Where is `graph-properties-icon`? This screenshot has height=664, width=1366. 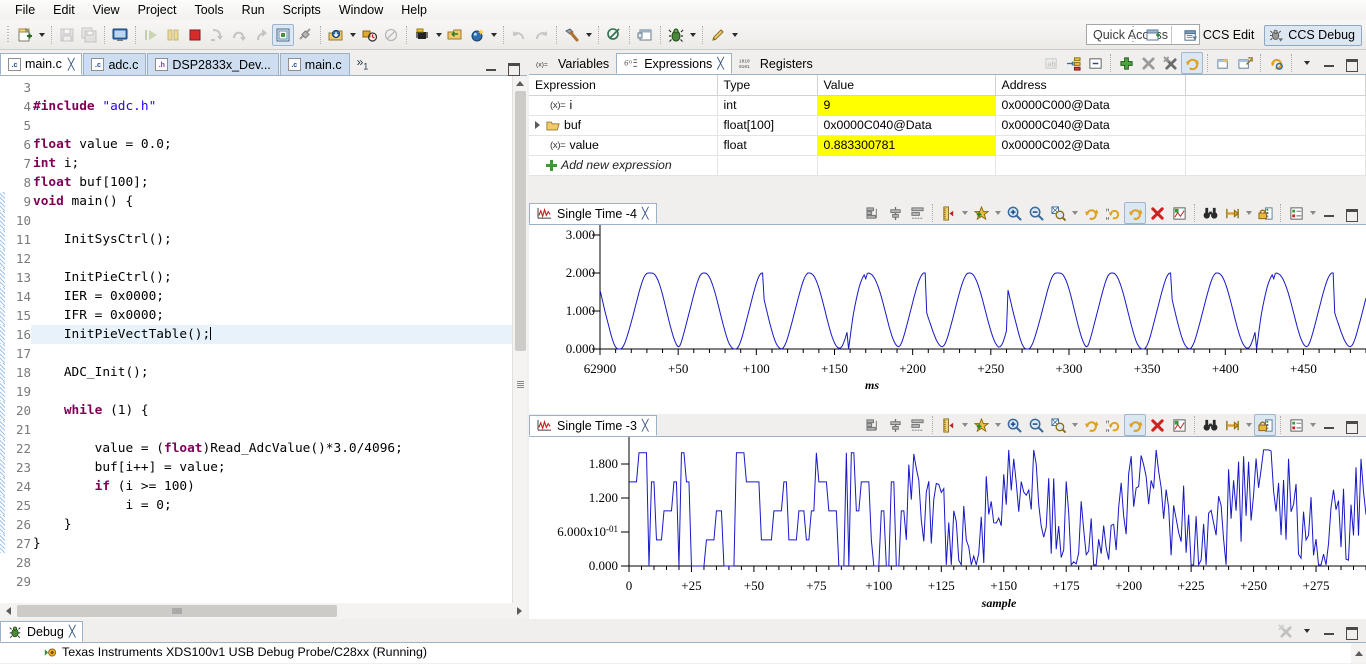
graph-properties-icon is located at coordinates (873, 213).